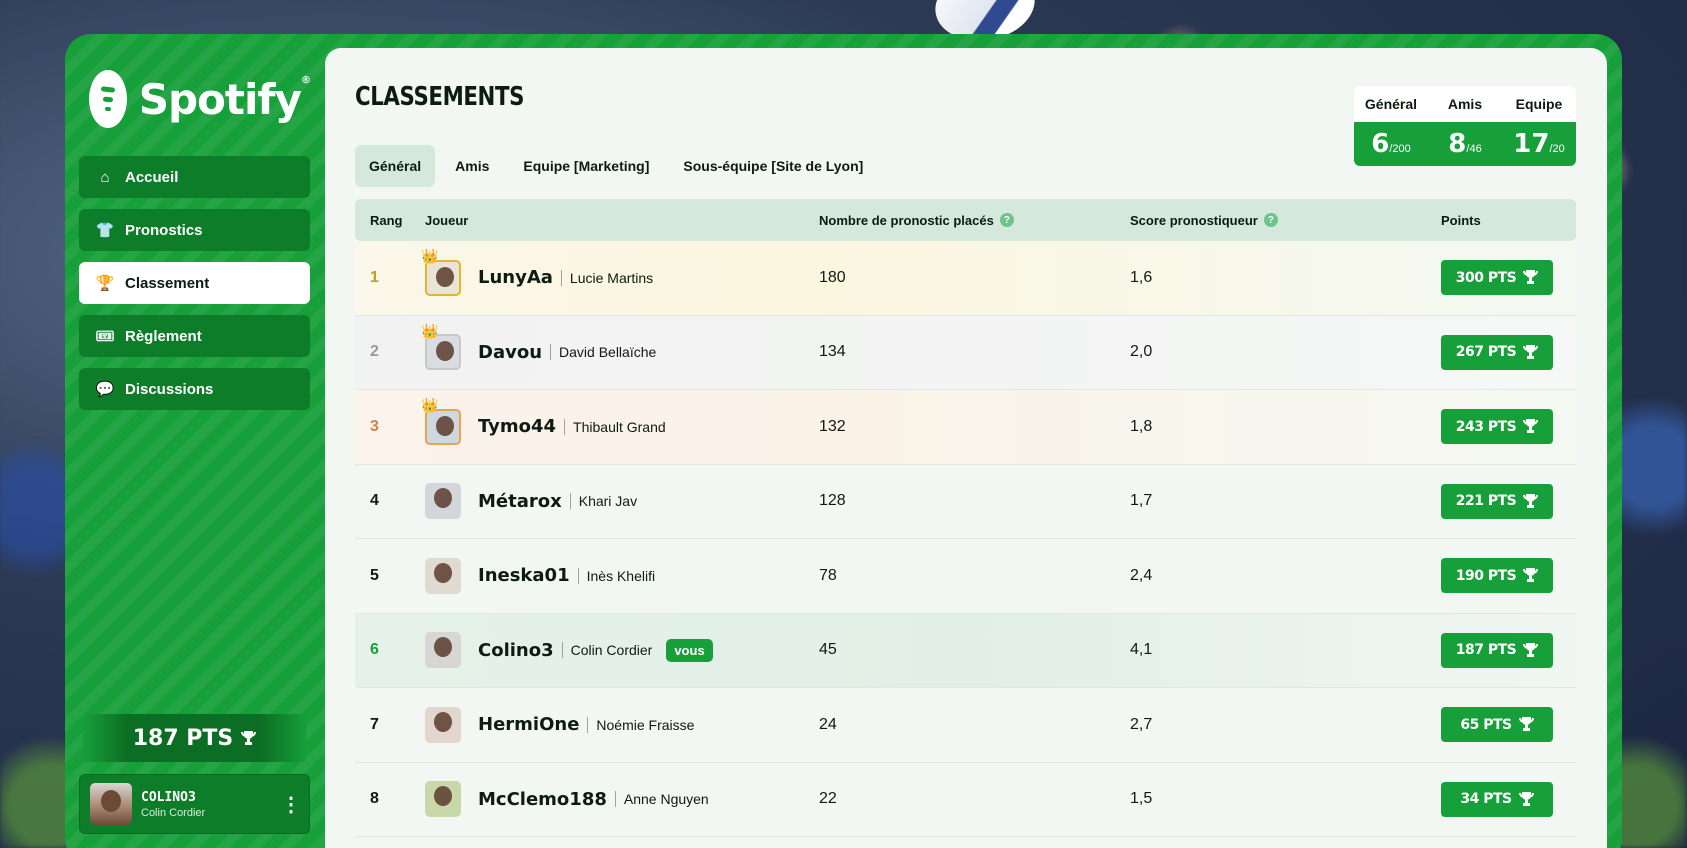 This screenshot has width=1687, height=848. Describe the element at coordinates (183, 738) in the screenshot. I see `my-points-value: 187 PTS` at that location.